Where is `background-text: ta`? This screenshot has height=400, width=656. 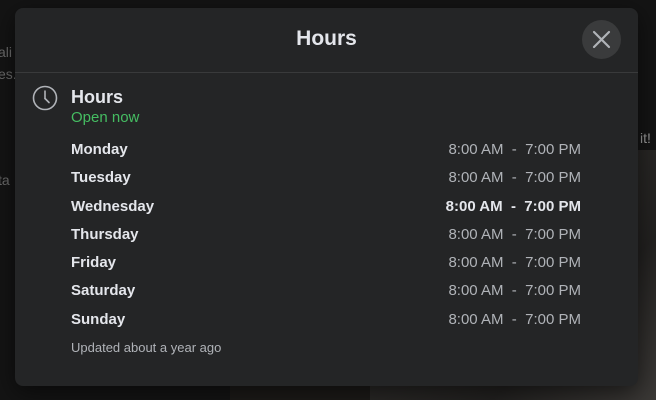
background-text: ta is located at coordinates (5, 180).